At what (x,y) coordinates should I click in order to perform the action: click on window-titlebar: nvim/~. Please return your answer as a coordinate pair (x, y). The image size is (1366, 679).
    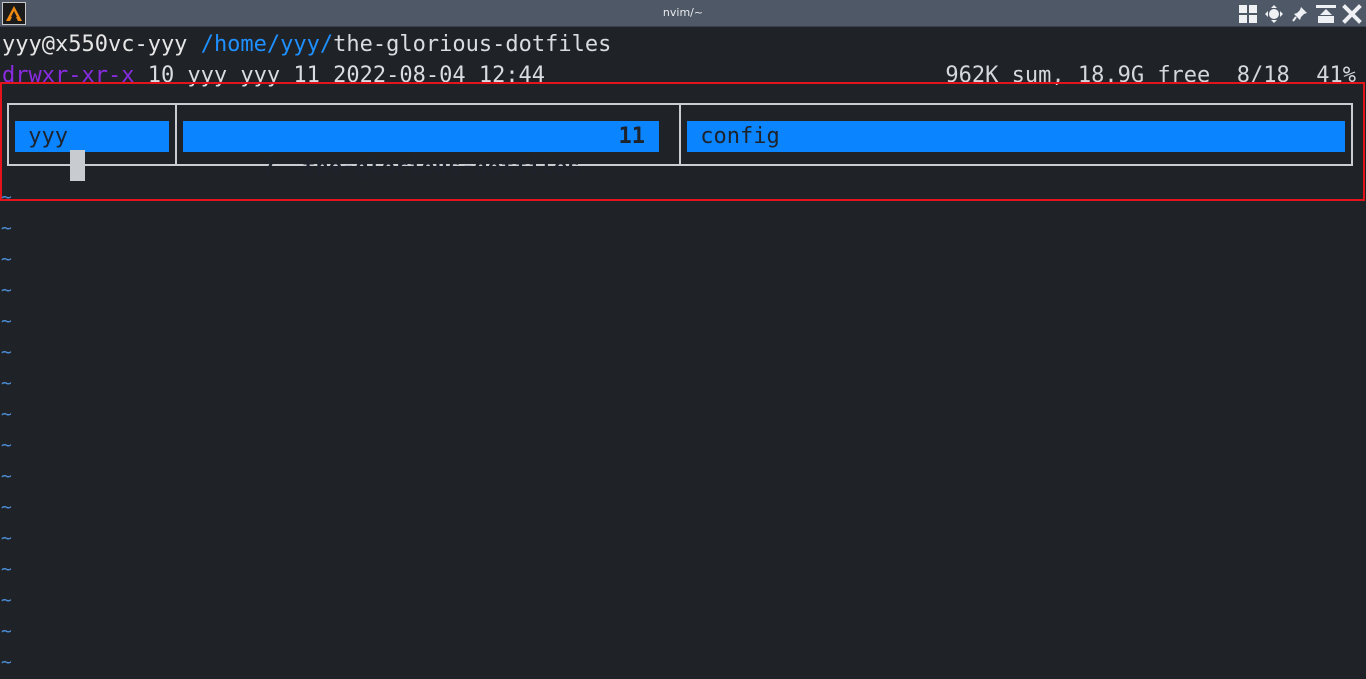
    Looking at the image, I should click on (683, 13).